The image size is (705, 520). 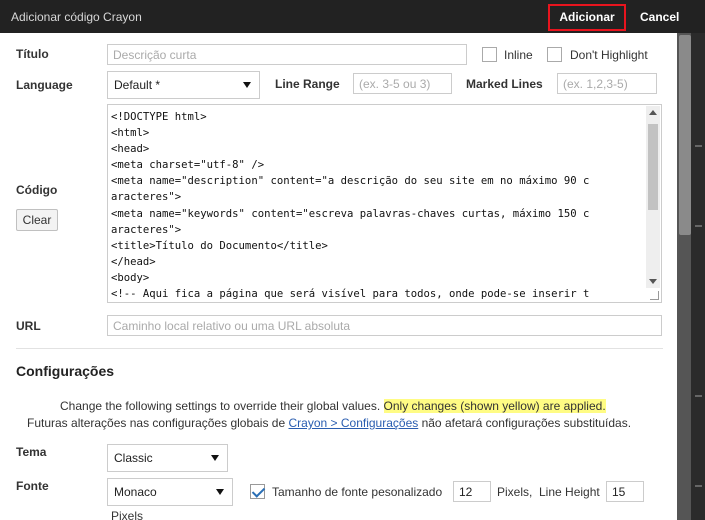 What do you see at coordinates (472, 491) in the screenshot?
I see `font-size-input: 12` at bounding box center [472, 491].